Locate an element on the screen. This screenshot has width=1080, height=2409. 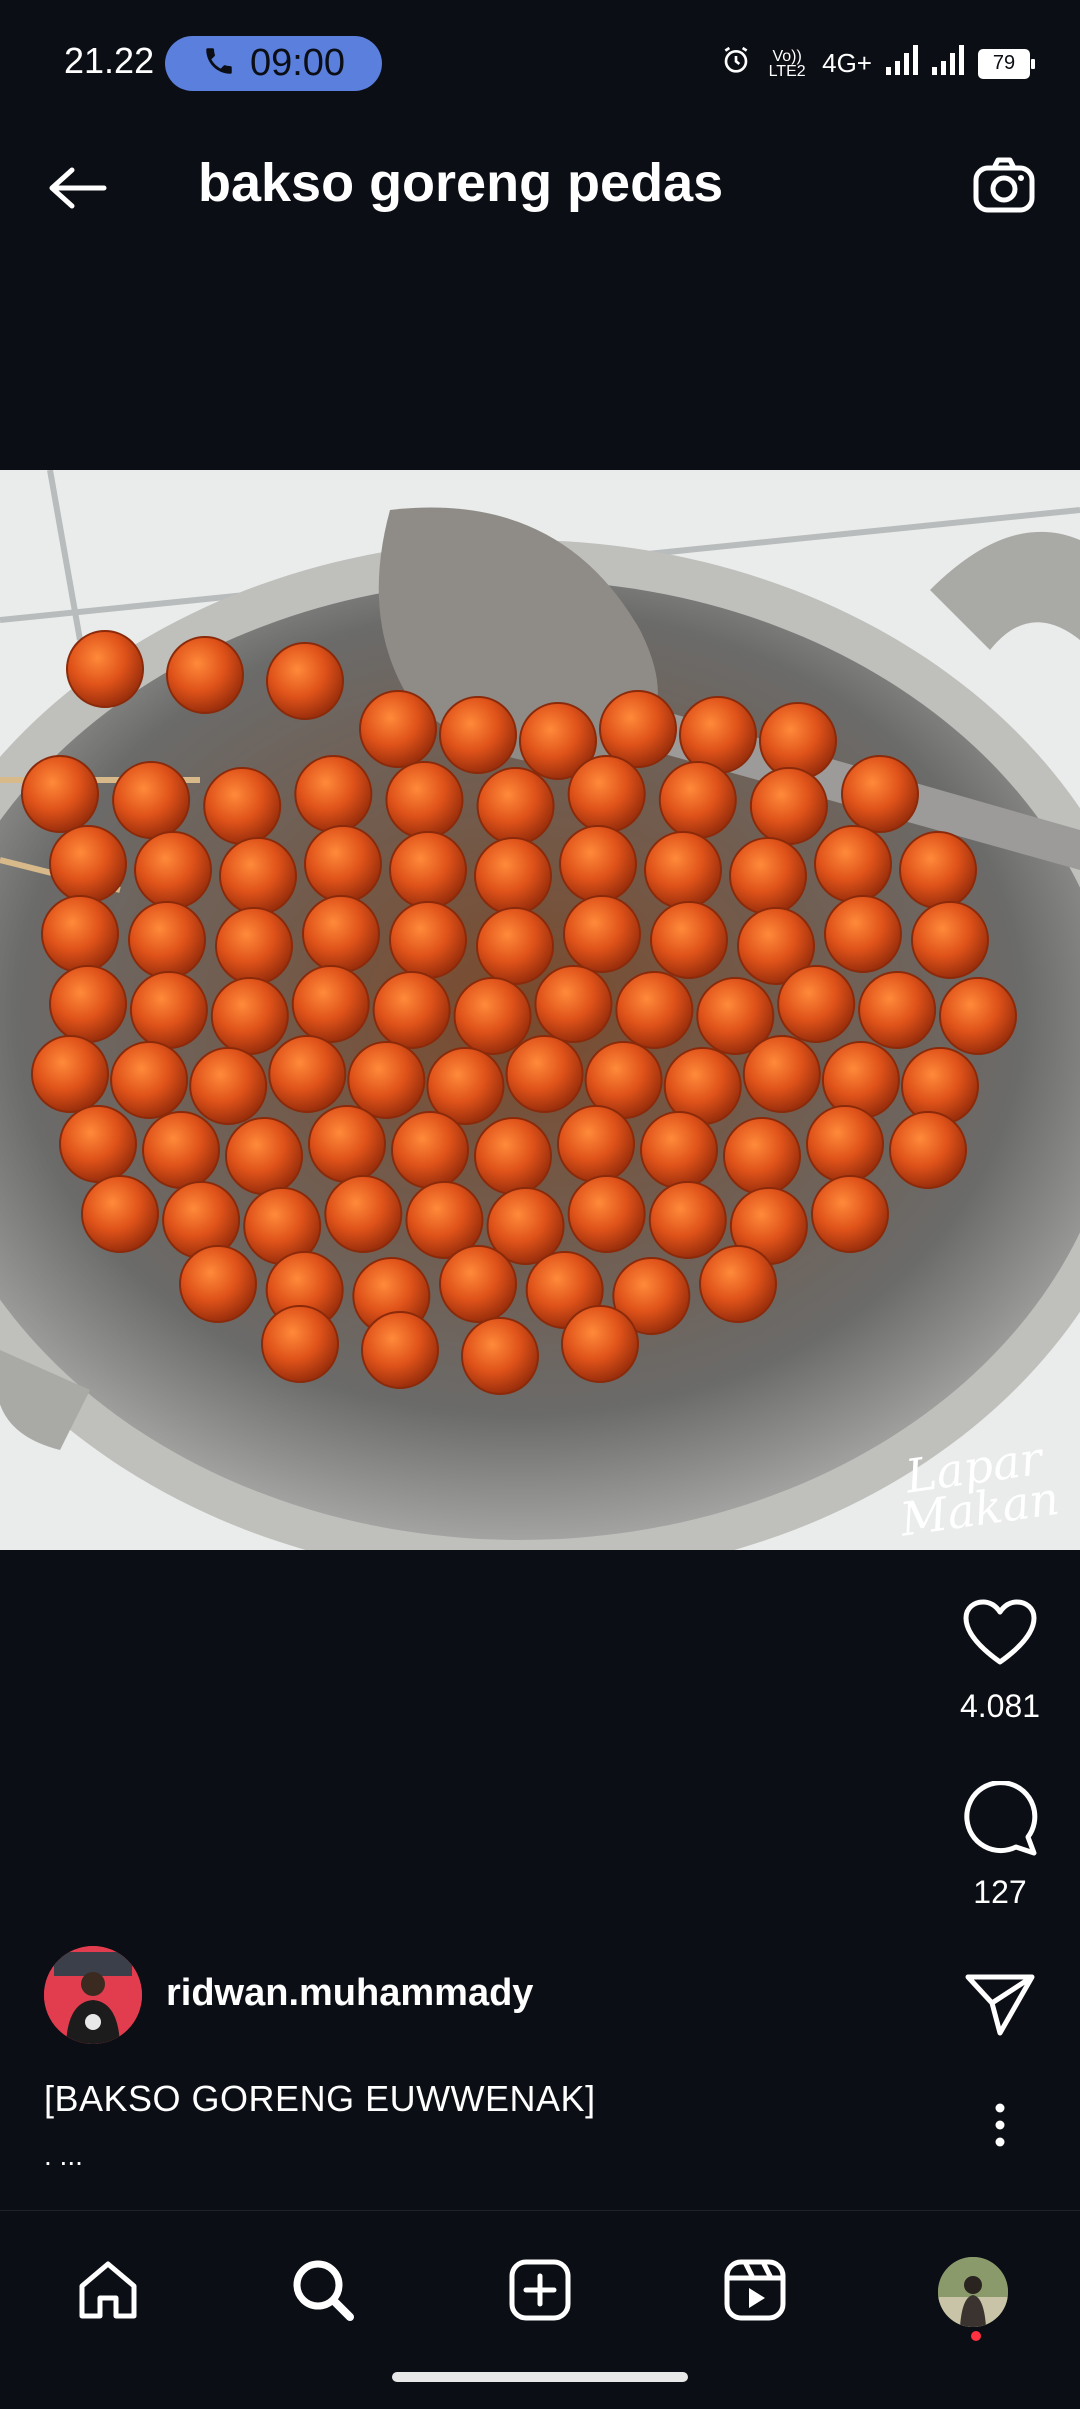
plus-square-icon is located at coordinates (540, 2292).